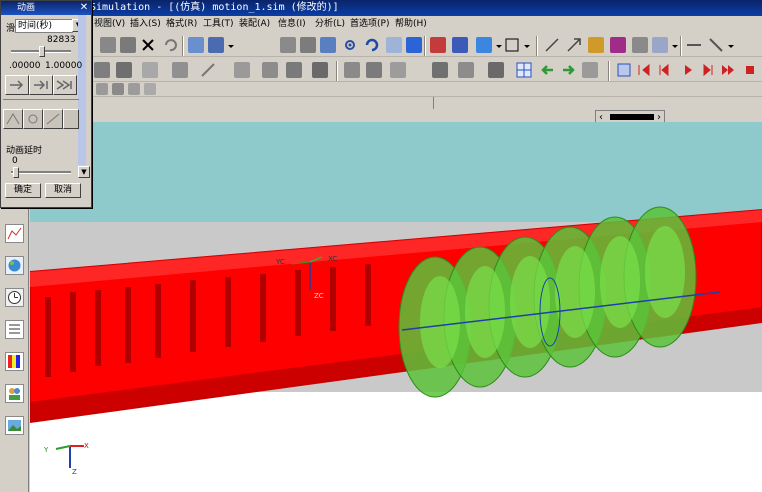 The width and height of the screenshot is (762, 492). Describe the element at coordinates (16, 172) in the screenshot. I see `delay-slider-thumb` at that location.